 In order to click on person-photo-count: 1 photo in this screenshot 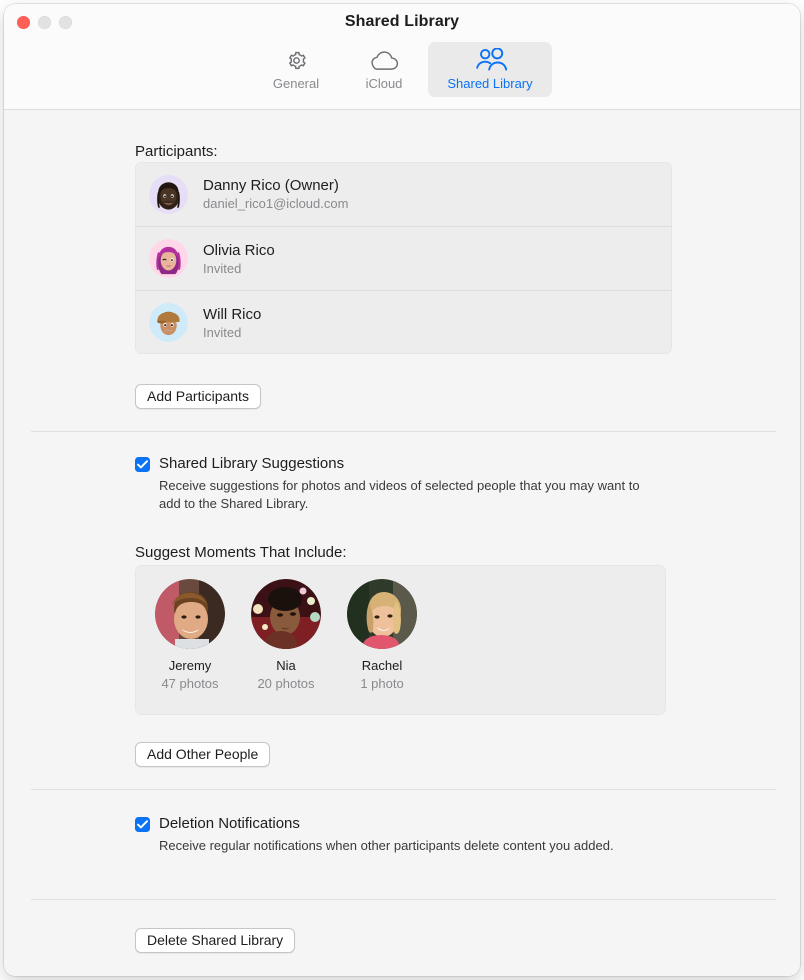, I will do `click(382, 683)`.